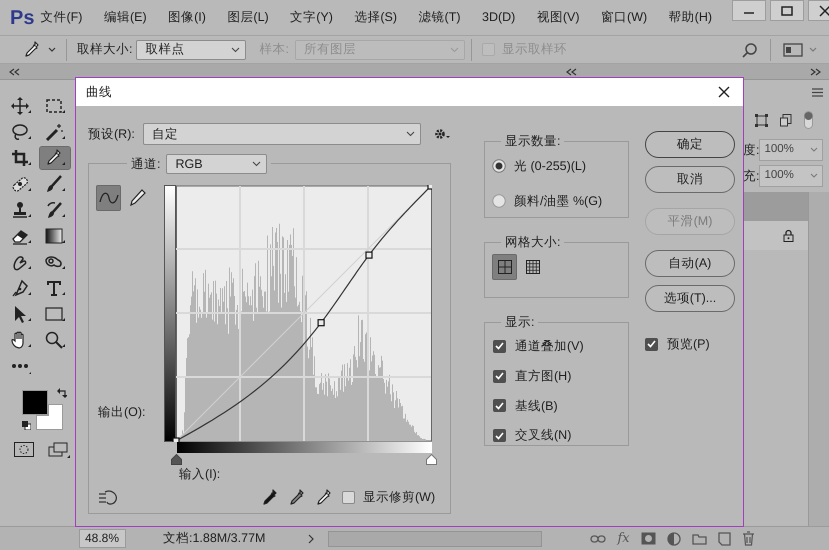  I want to click on default-colors-icon, so click(26, 425).